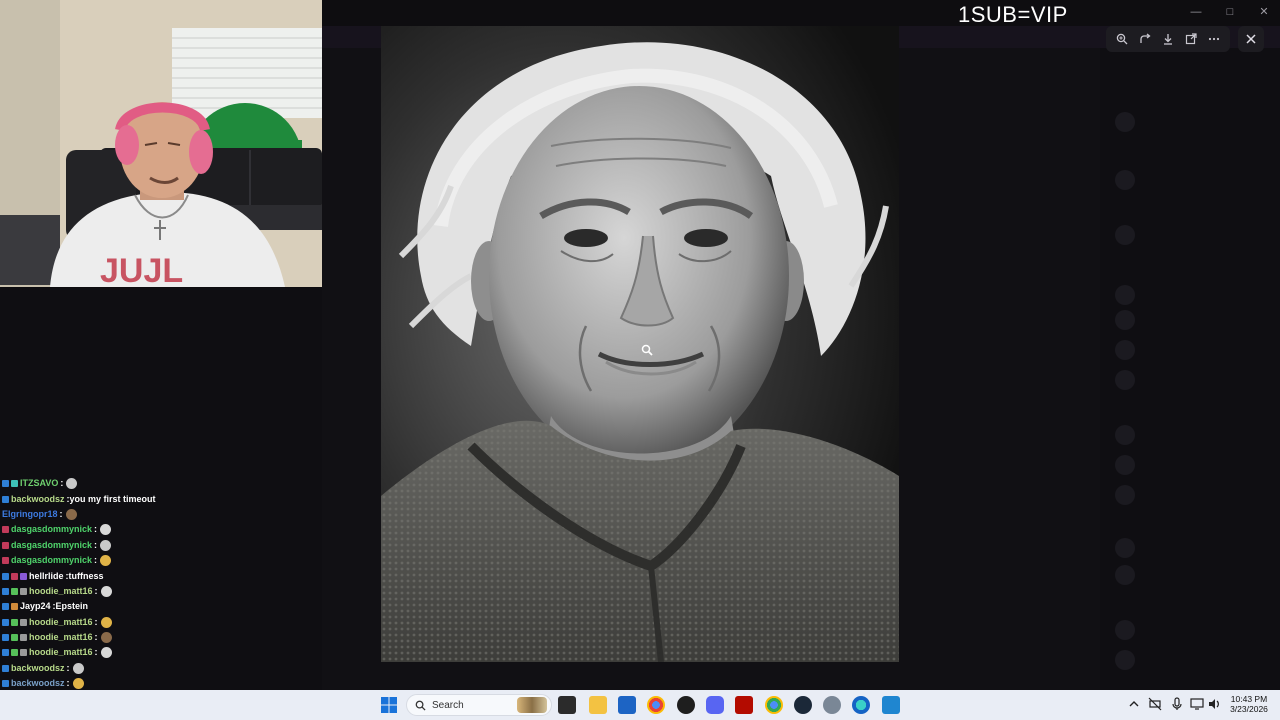 The height and width of the screenshot is (720, 1280). I want to click on chat-message: hellrlide : tuffness, so click(152, 575).